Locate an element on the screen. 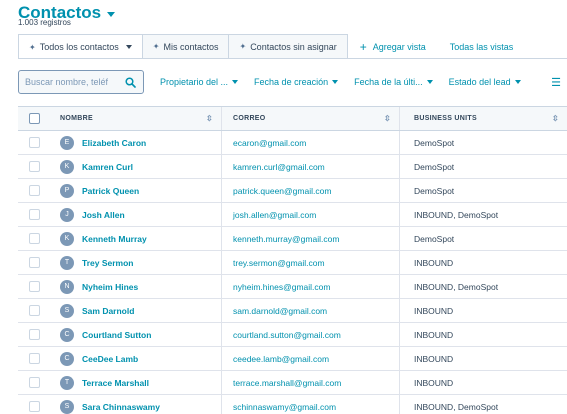  column-label: NOMBRE is located at coordinates (76, 118).